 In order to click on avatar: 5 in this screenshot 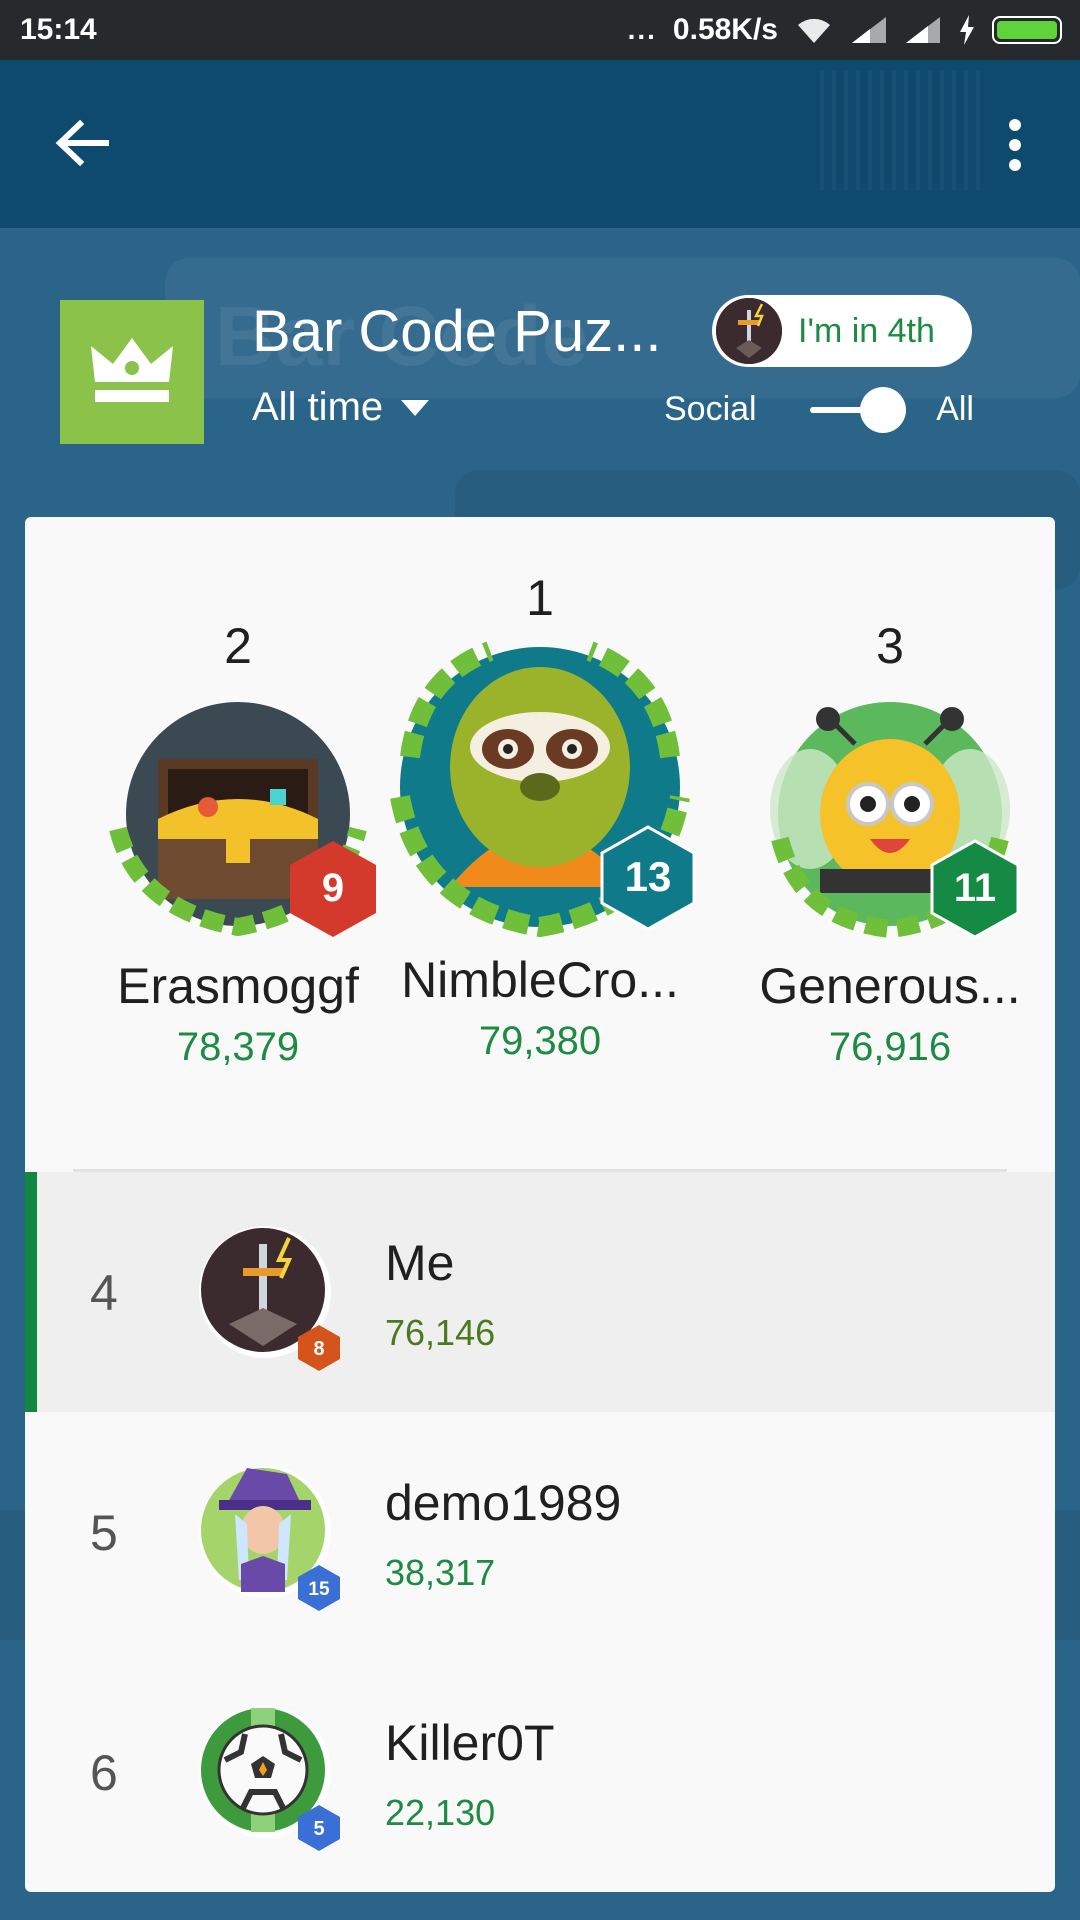, I will do `click(268, 1777)`.